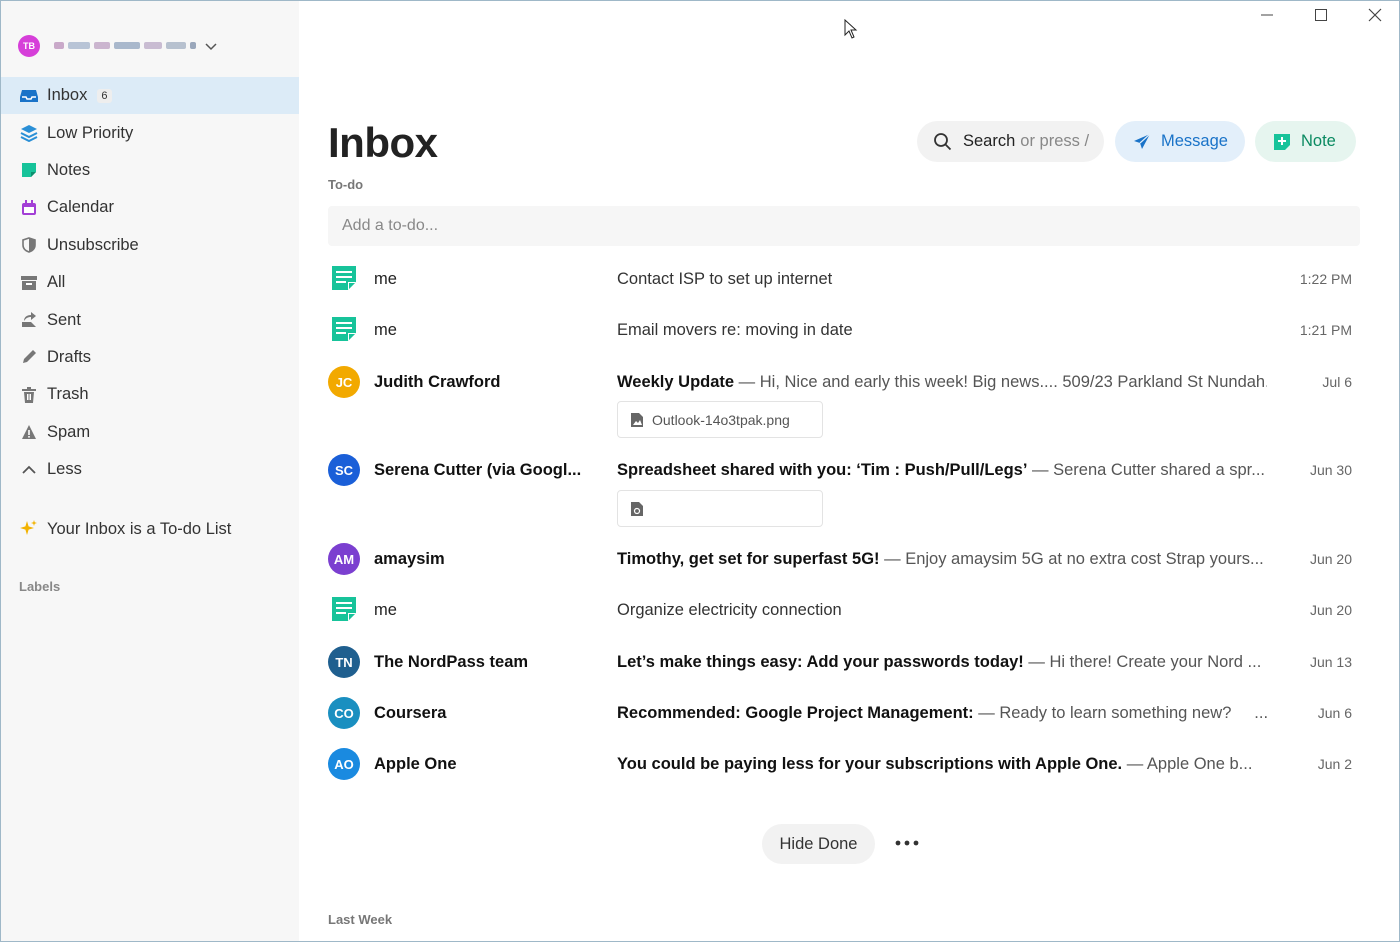  I want to click on row-sender: Apple One, so click(415, 764).